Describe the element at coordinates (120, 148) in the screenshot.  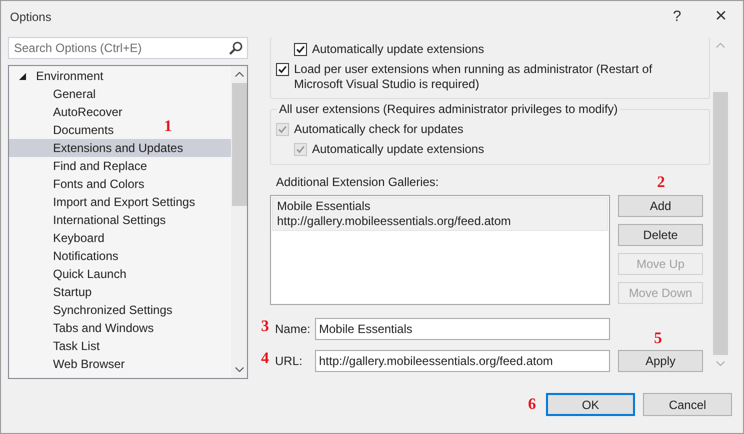
I see `tree-item: Extensions and Updates` at that location.